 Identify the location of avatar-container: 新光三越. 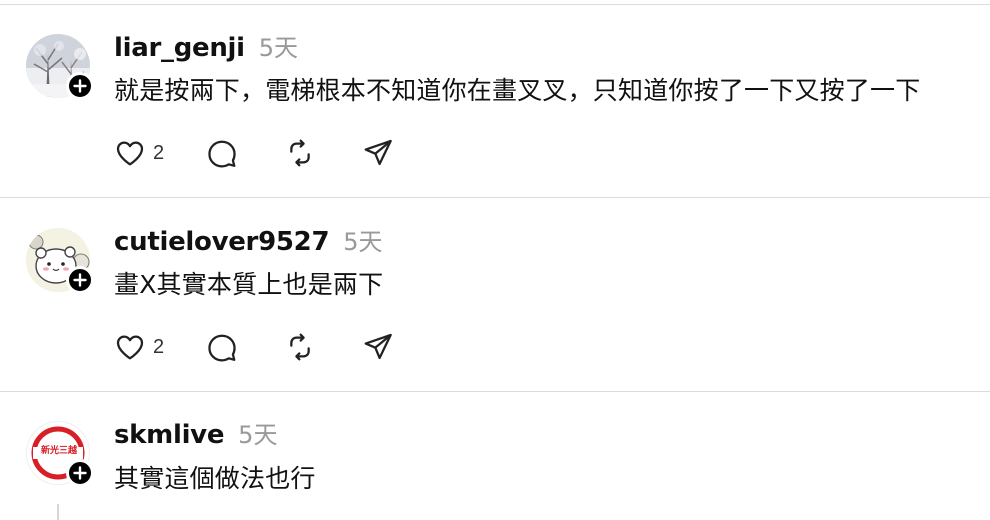
(60, 454).